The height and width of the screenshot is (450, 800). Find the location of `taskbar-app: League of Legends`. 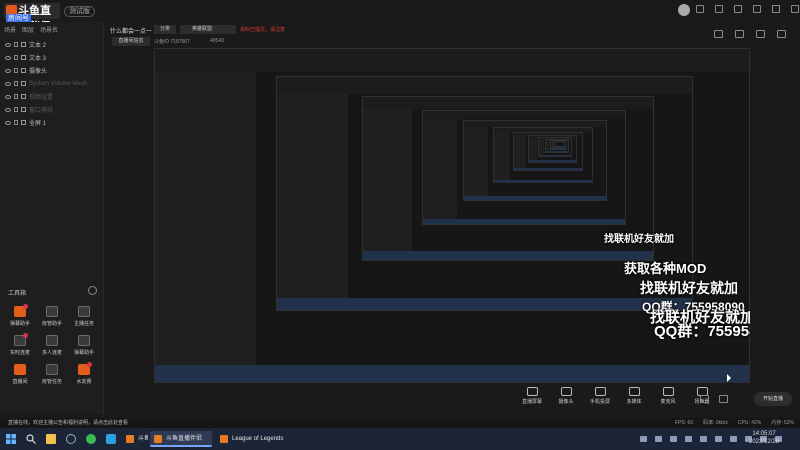

taskbar-app: League of Legends is located at coordinates (256, 439).